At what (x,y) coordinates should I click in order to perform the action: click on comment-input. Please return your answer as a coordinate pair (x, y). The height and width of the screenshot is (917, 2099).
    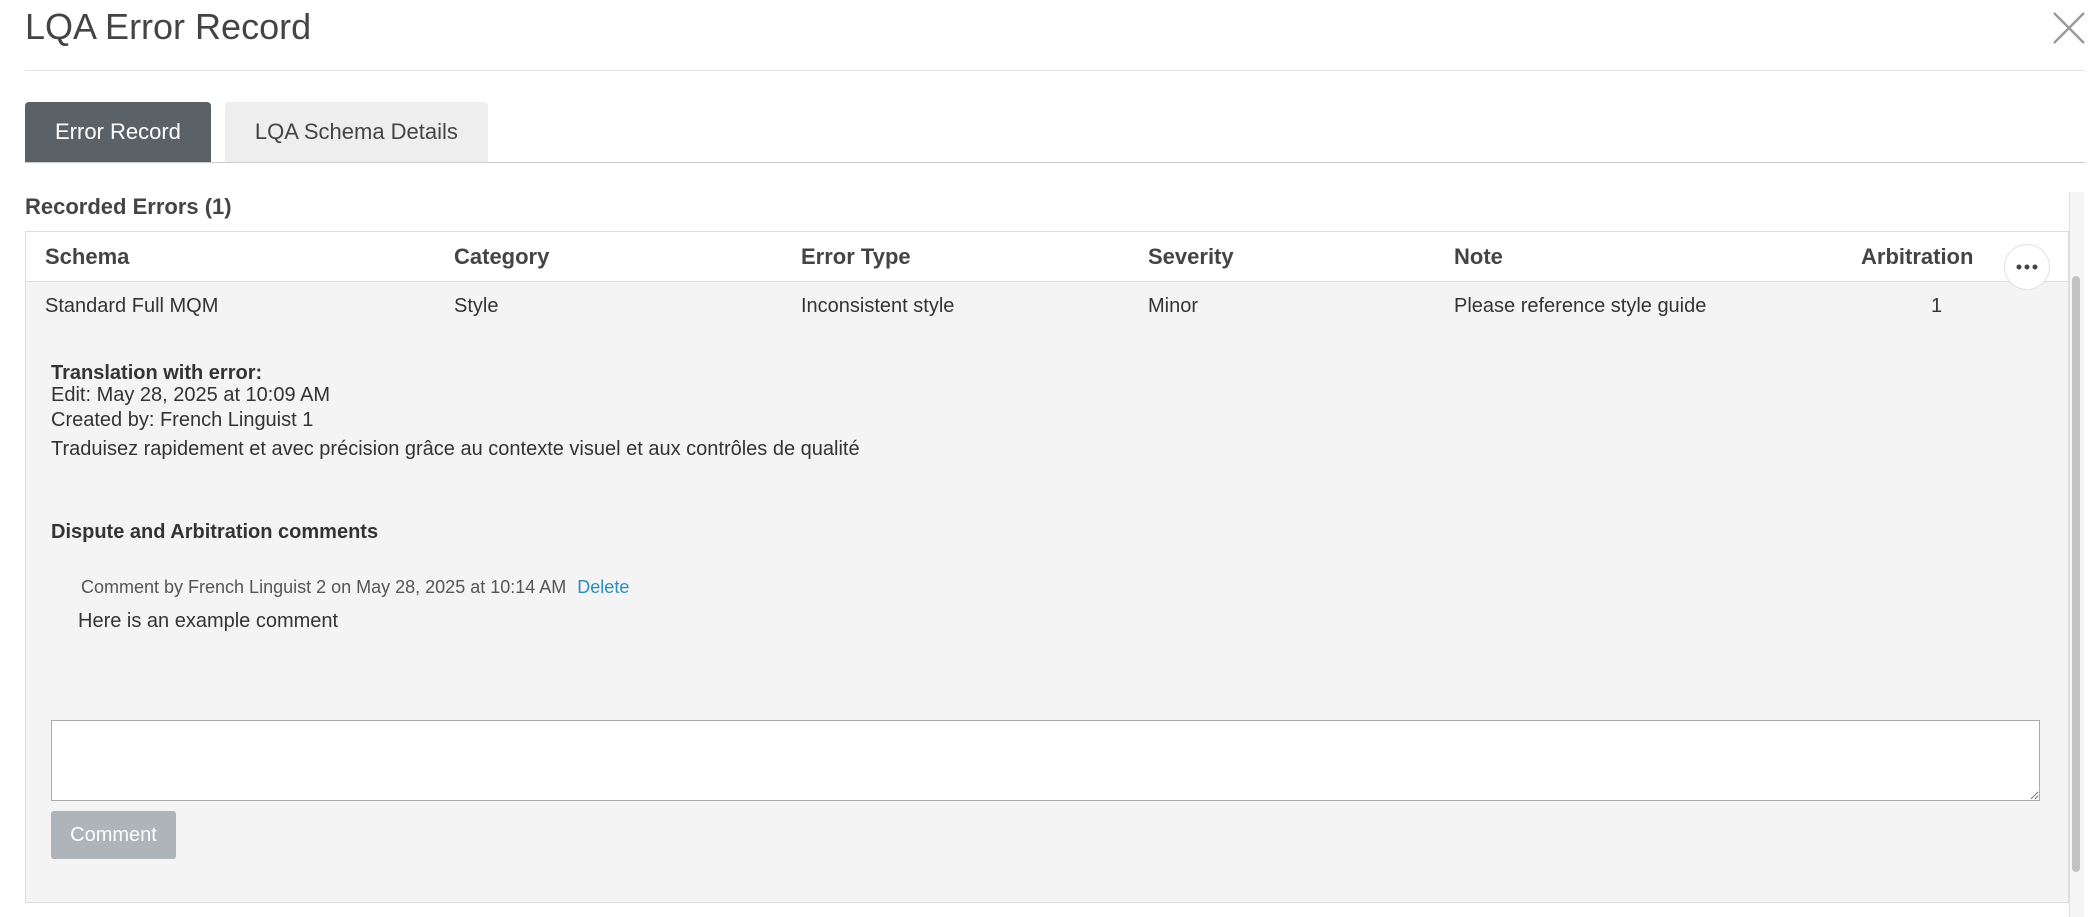
    Looking at the image, I should click on (1045, 760).